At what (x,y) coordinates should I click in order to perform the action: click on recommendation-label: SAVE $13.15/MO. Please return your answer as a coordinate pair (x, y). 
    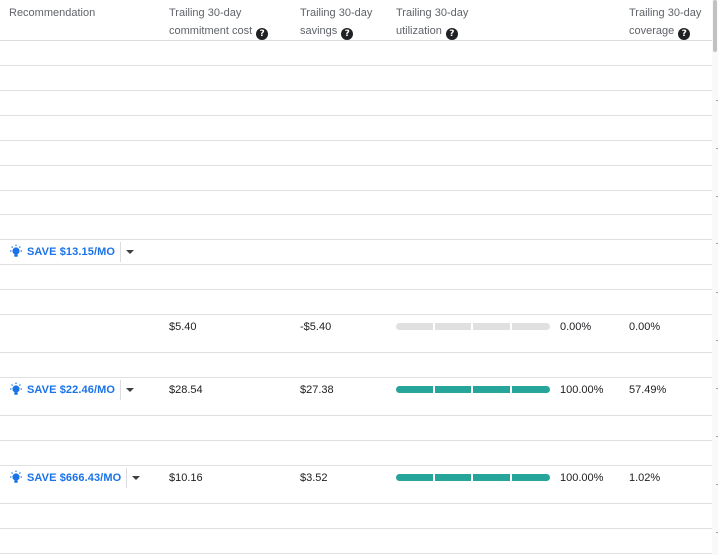
    Looking at the image, I should click on (71, 252).